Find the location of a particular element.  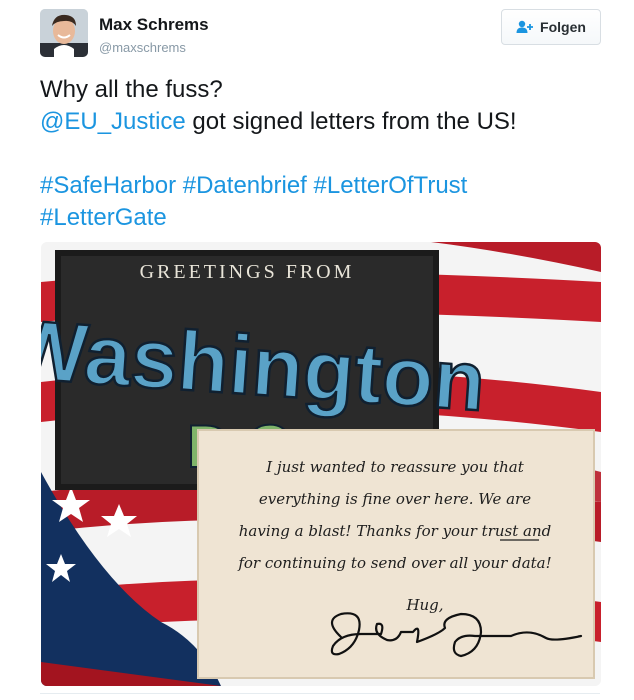

author-avatar is located at coordinates (64, 33).